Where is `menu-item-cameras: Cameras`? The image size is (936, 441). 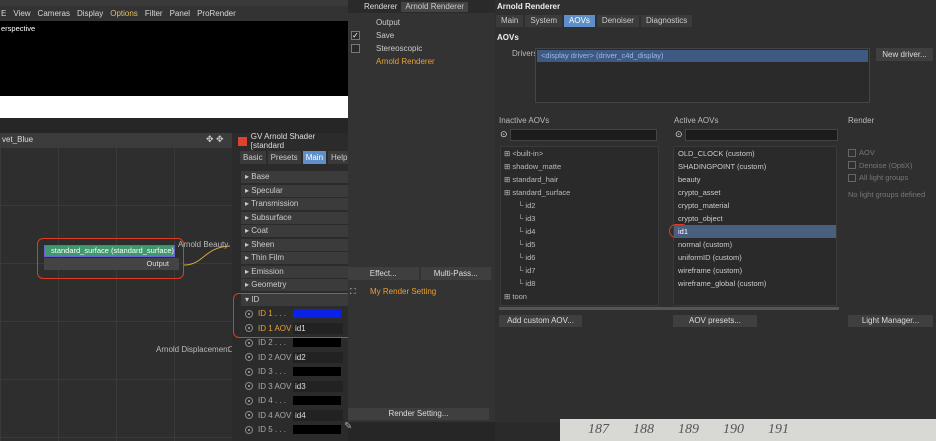
menu-item-cameras: Cameras is located at coordinates (54, 13).